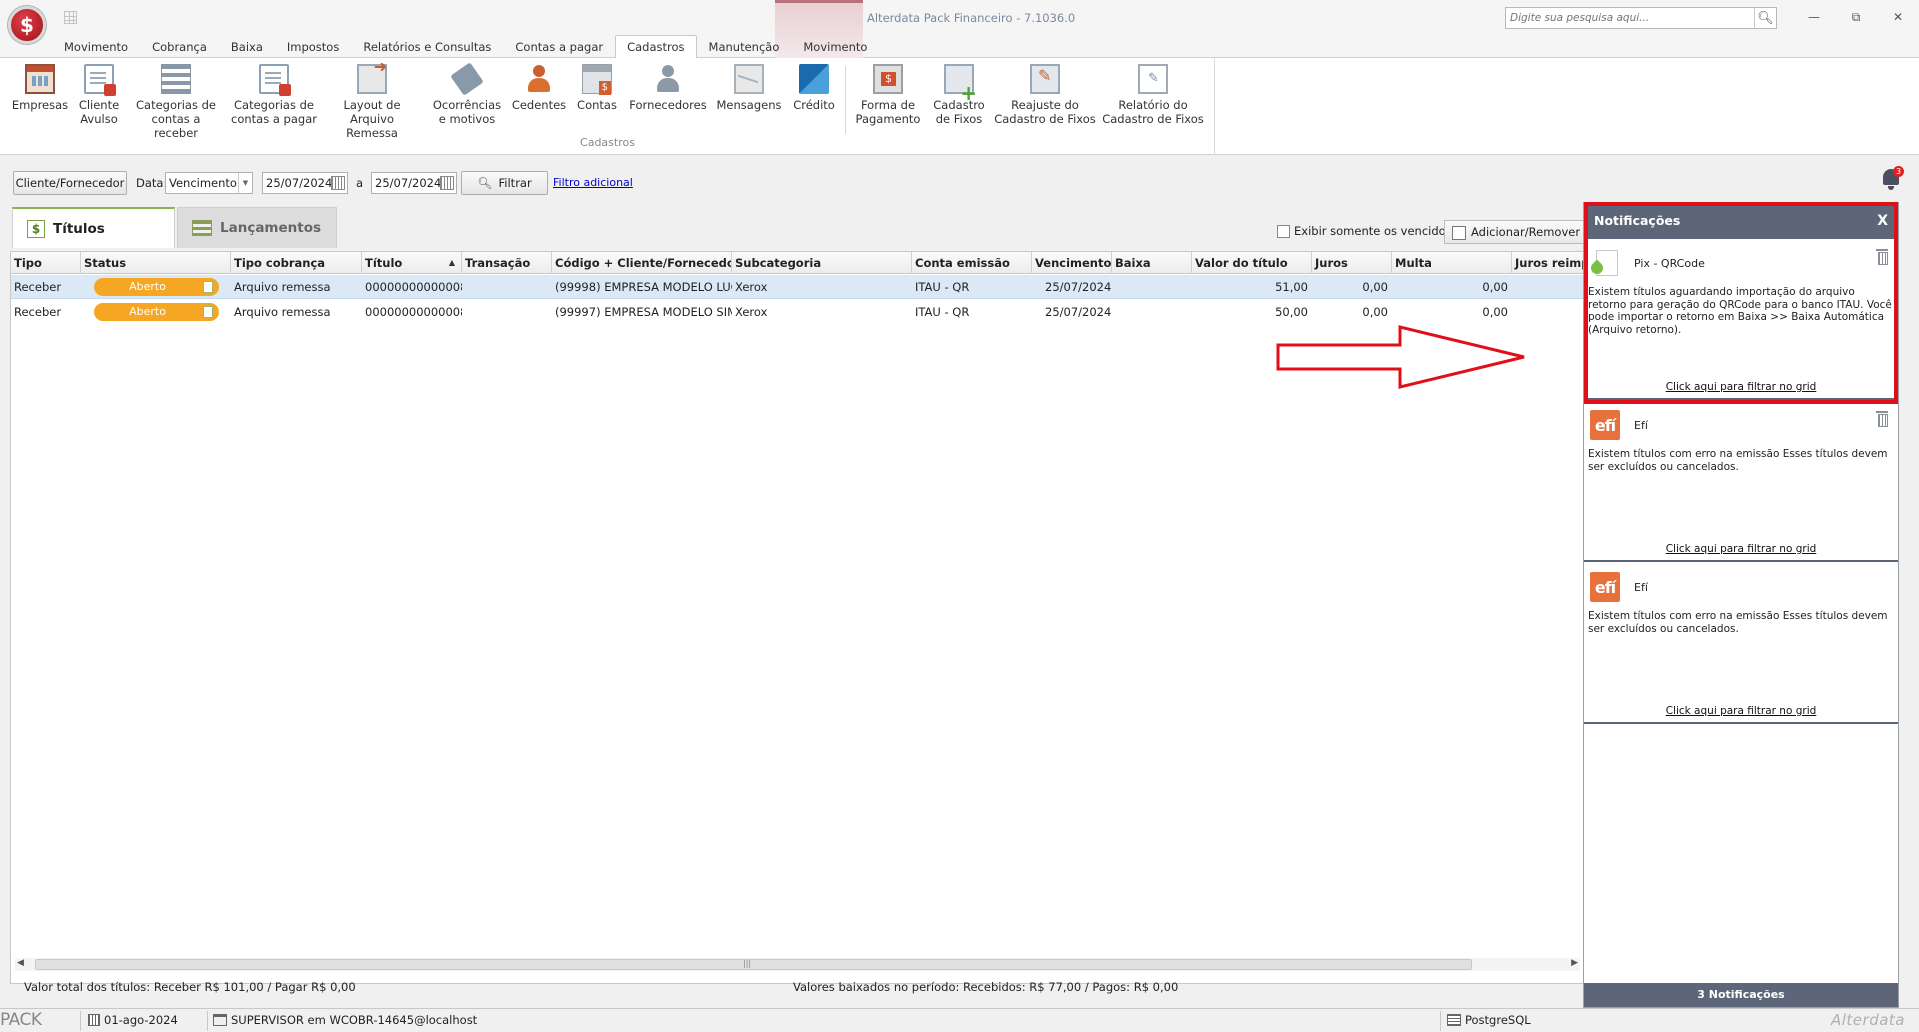  What do you see at coordinates (40, 88) in the screenshot?
I see `empresas-button: Empresas` at bounding box center [40, 88].